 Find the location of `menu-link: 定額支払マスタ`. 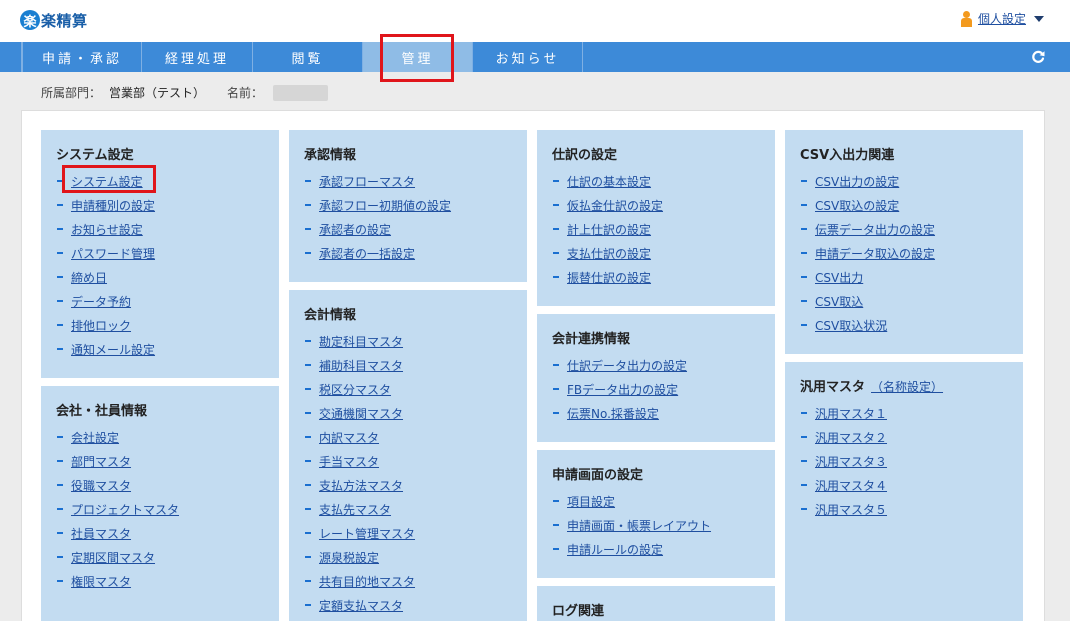

menu-link: 定額支払マスタ is located at coordinates (361, 605).